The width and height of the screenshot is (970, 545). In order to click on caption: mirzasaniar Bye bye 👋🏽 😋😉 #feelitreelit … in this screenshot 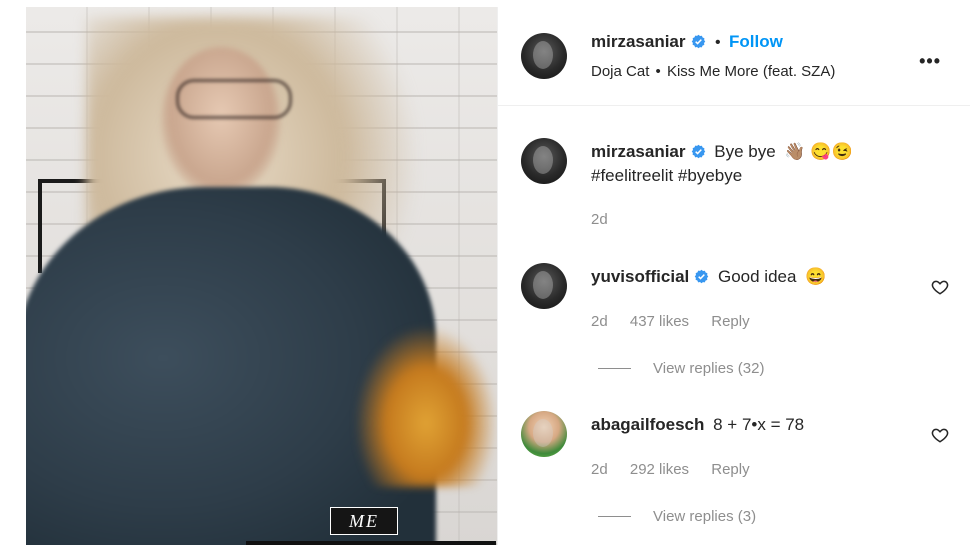, I will do `click(771, 164)`.